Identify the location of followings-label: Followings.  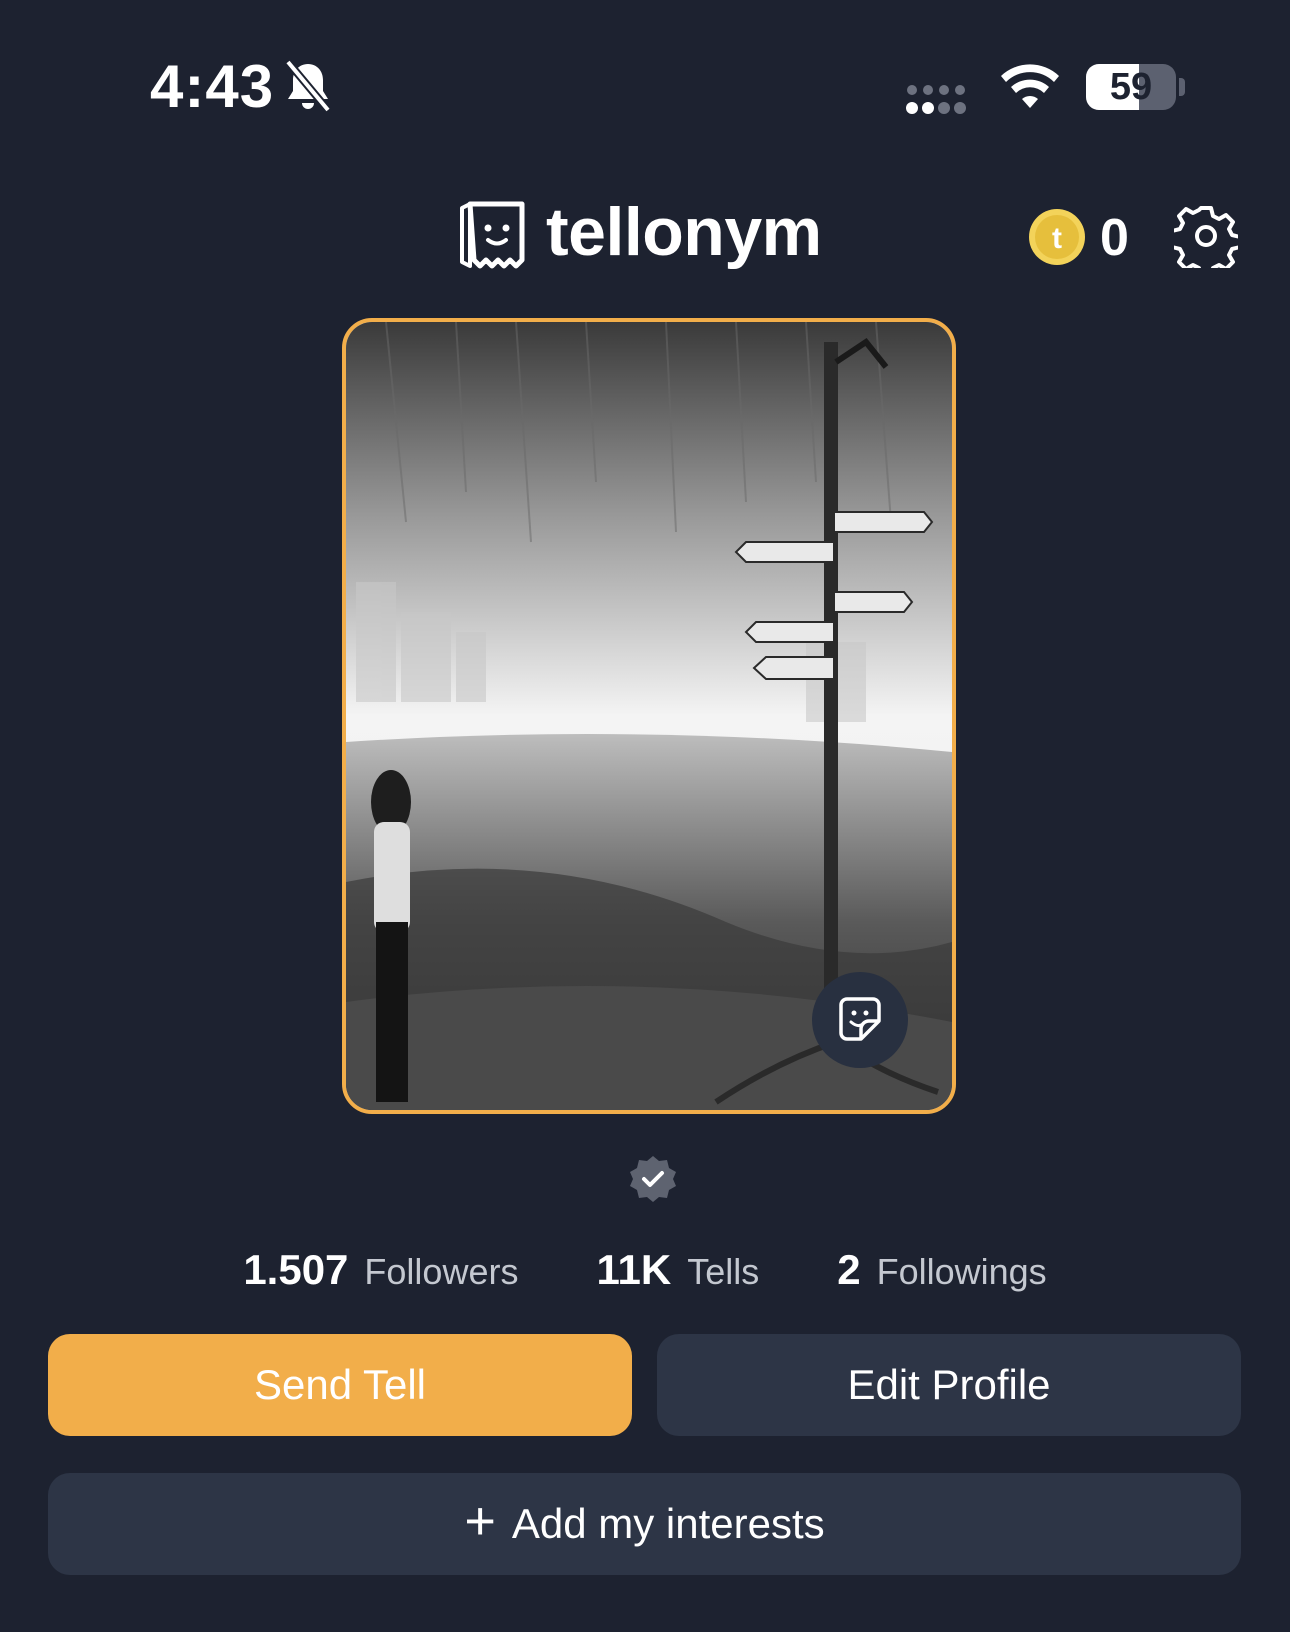
(961, 1271).